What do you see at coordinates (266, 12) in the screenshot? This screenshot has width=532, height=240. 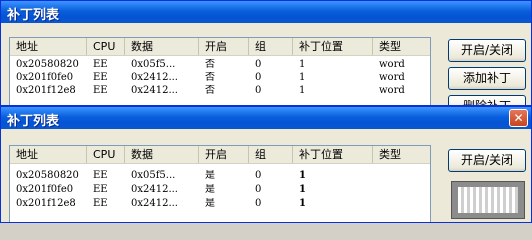 I see `title-bar: 补丁列表` at bounding box center [266, 12].